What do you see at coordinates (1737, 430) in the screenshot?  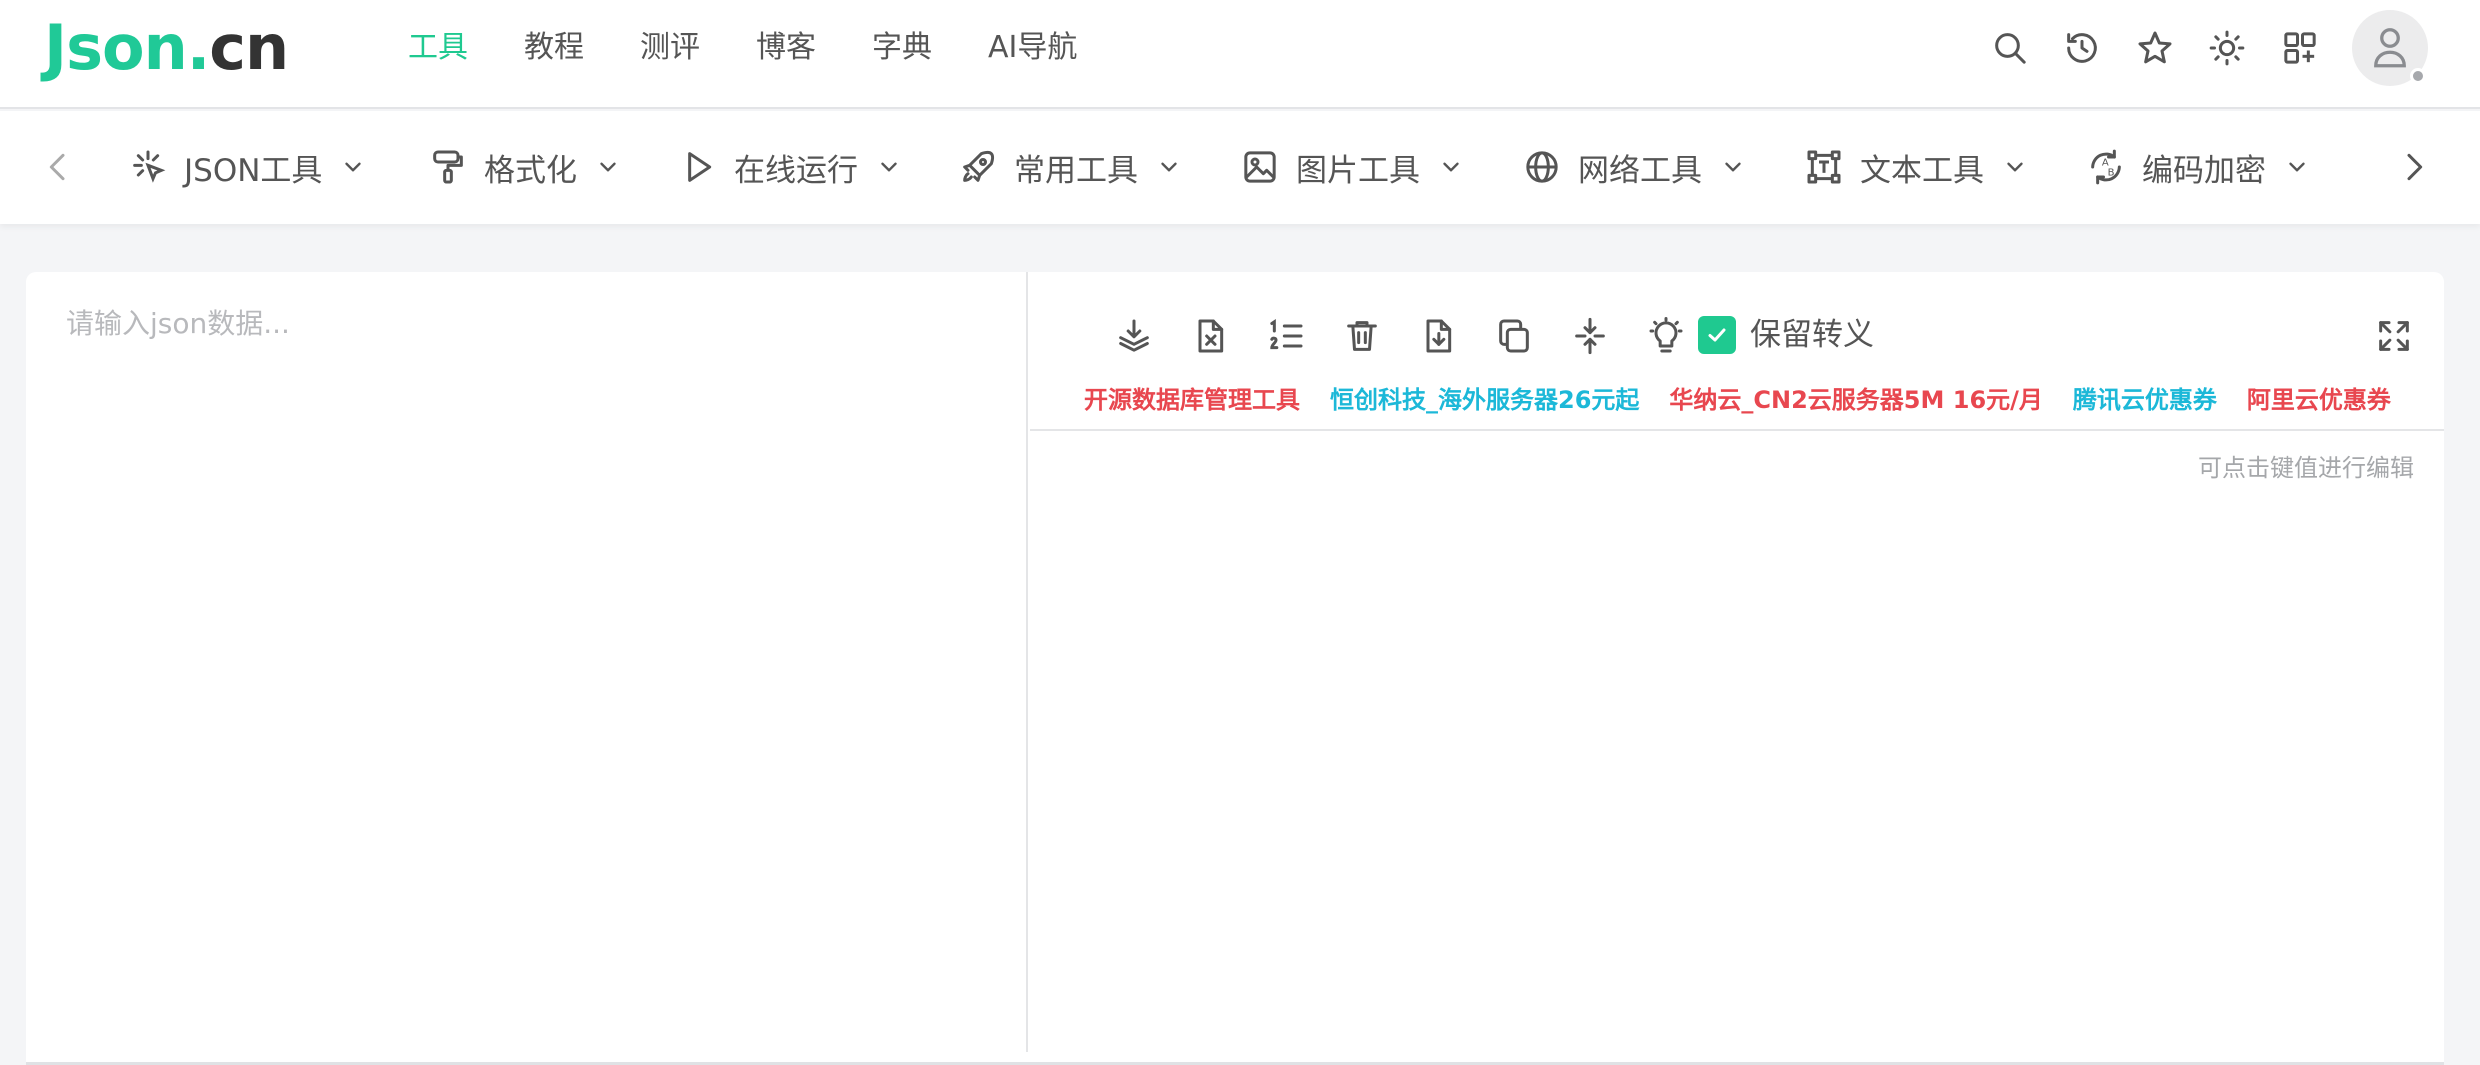 I see `divider` at bounding box center [1737, 430].